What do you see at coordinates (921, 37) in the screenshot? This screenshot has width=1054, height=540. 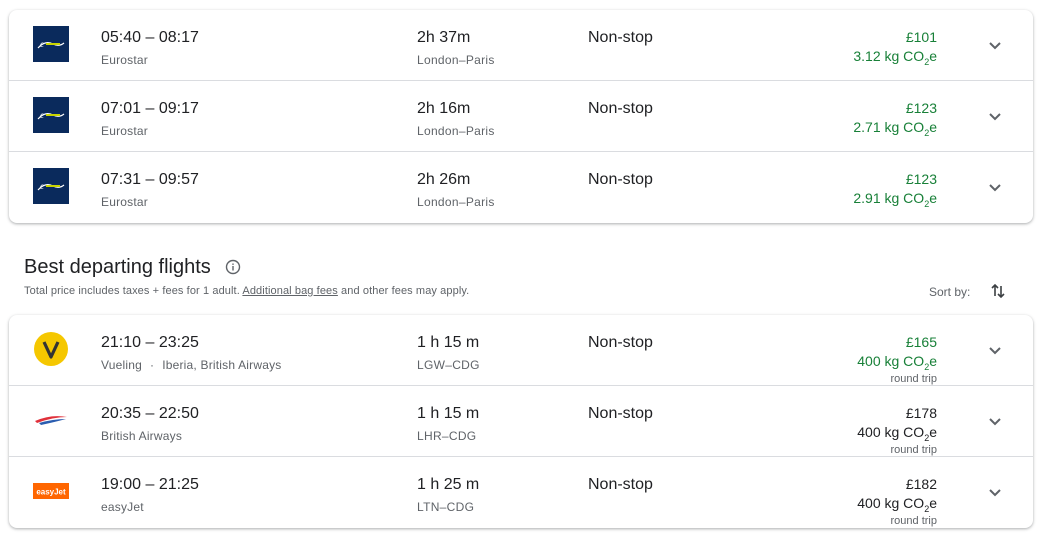 I see `price: £101` at bounding box center [921, 37].